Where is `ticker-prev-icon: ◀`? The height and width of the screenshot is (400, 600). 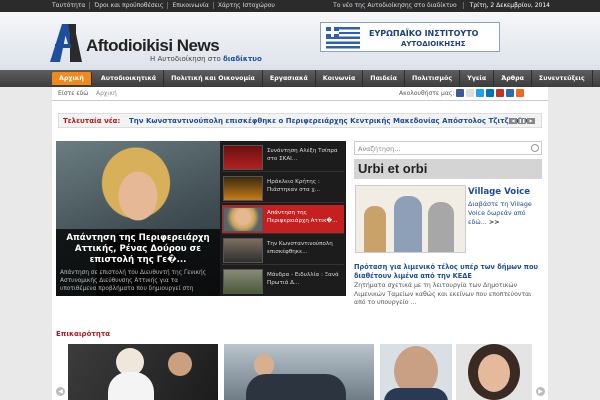
ticker-prev-icon: ◀ is located at coordinates (513, 121).